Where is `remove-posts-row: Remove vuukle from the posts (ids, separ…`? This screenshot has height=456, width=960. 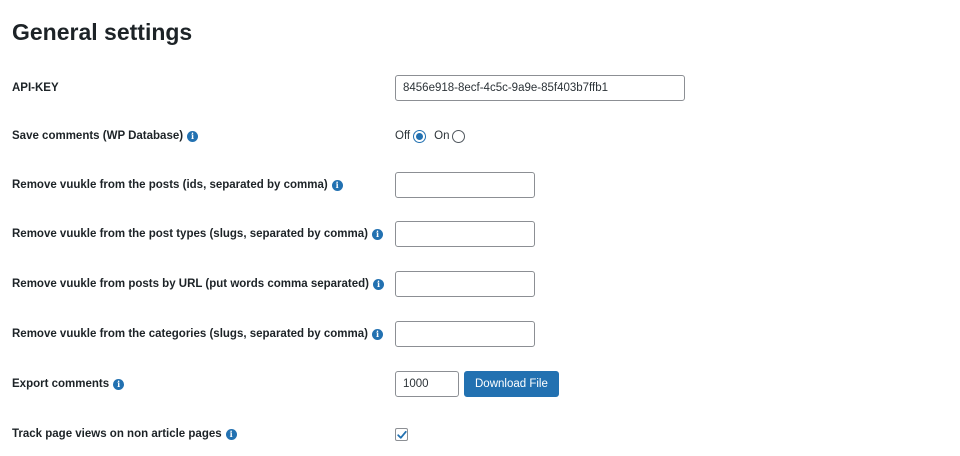 remove-posts-row: Remove vuukle from the posts (ids, separ… is located at coordinates (480, 185).